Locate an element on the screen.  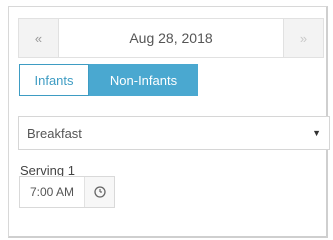
prev-date-button: « is located at coordinates (39, 38).